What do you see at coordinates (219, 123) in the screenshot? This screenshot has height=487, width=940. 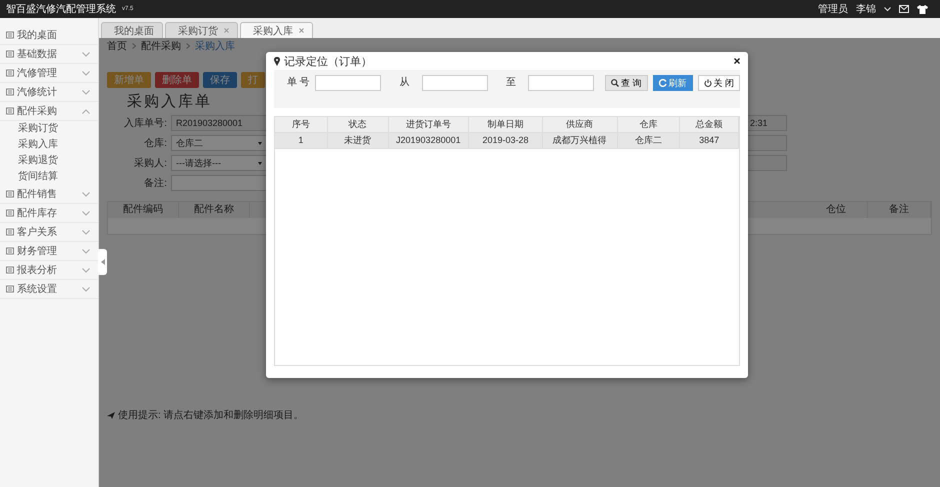 I see `input-field: R201903280001` at bounding box center [219, 123].